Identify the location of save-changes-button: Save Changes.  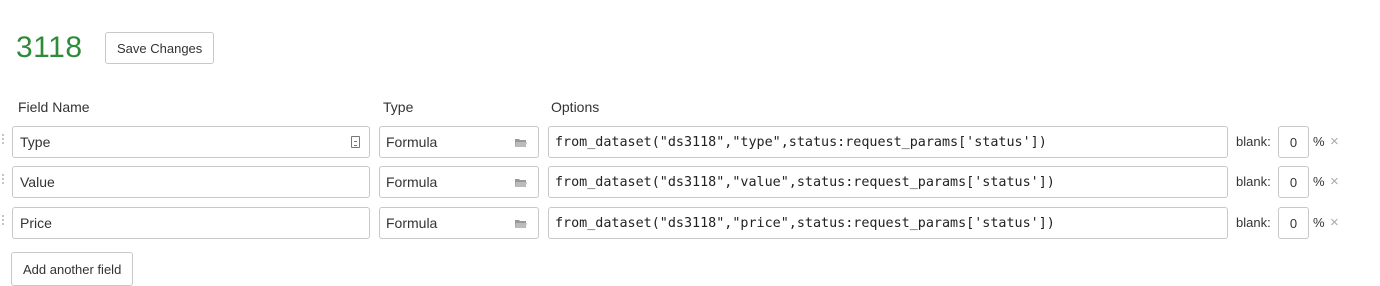
(160, 48).